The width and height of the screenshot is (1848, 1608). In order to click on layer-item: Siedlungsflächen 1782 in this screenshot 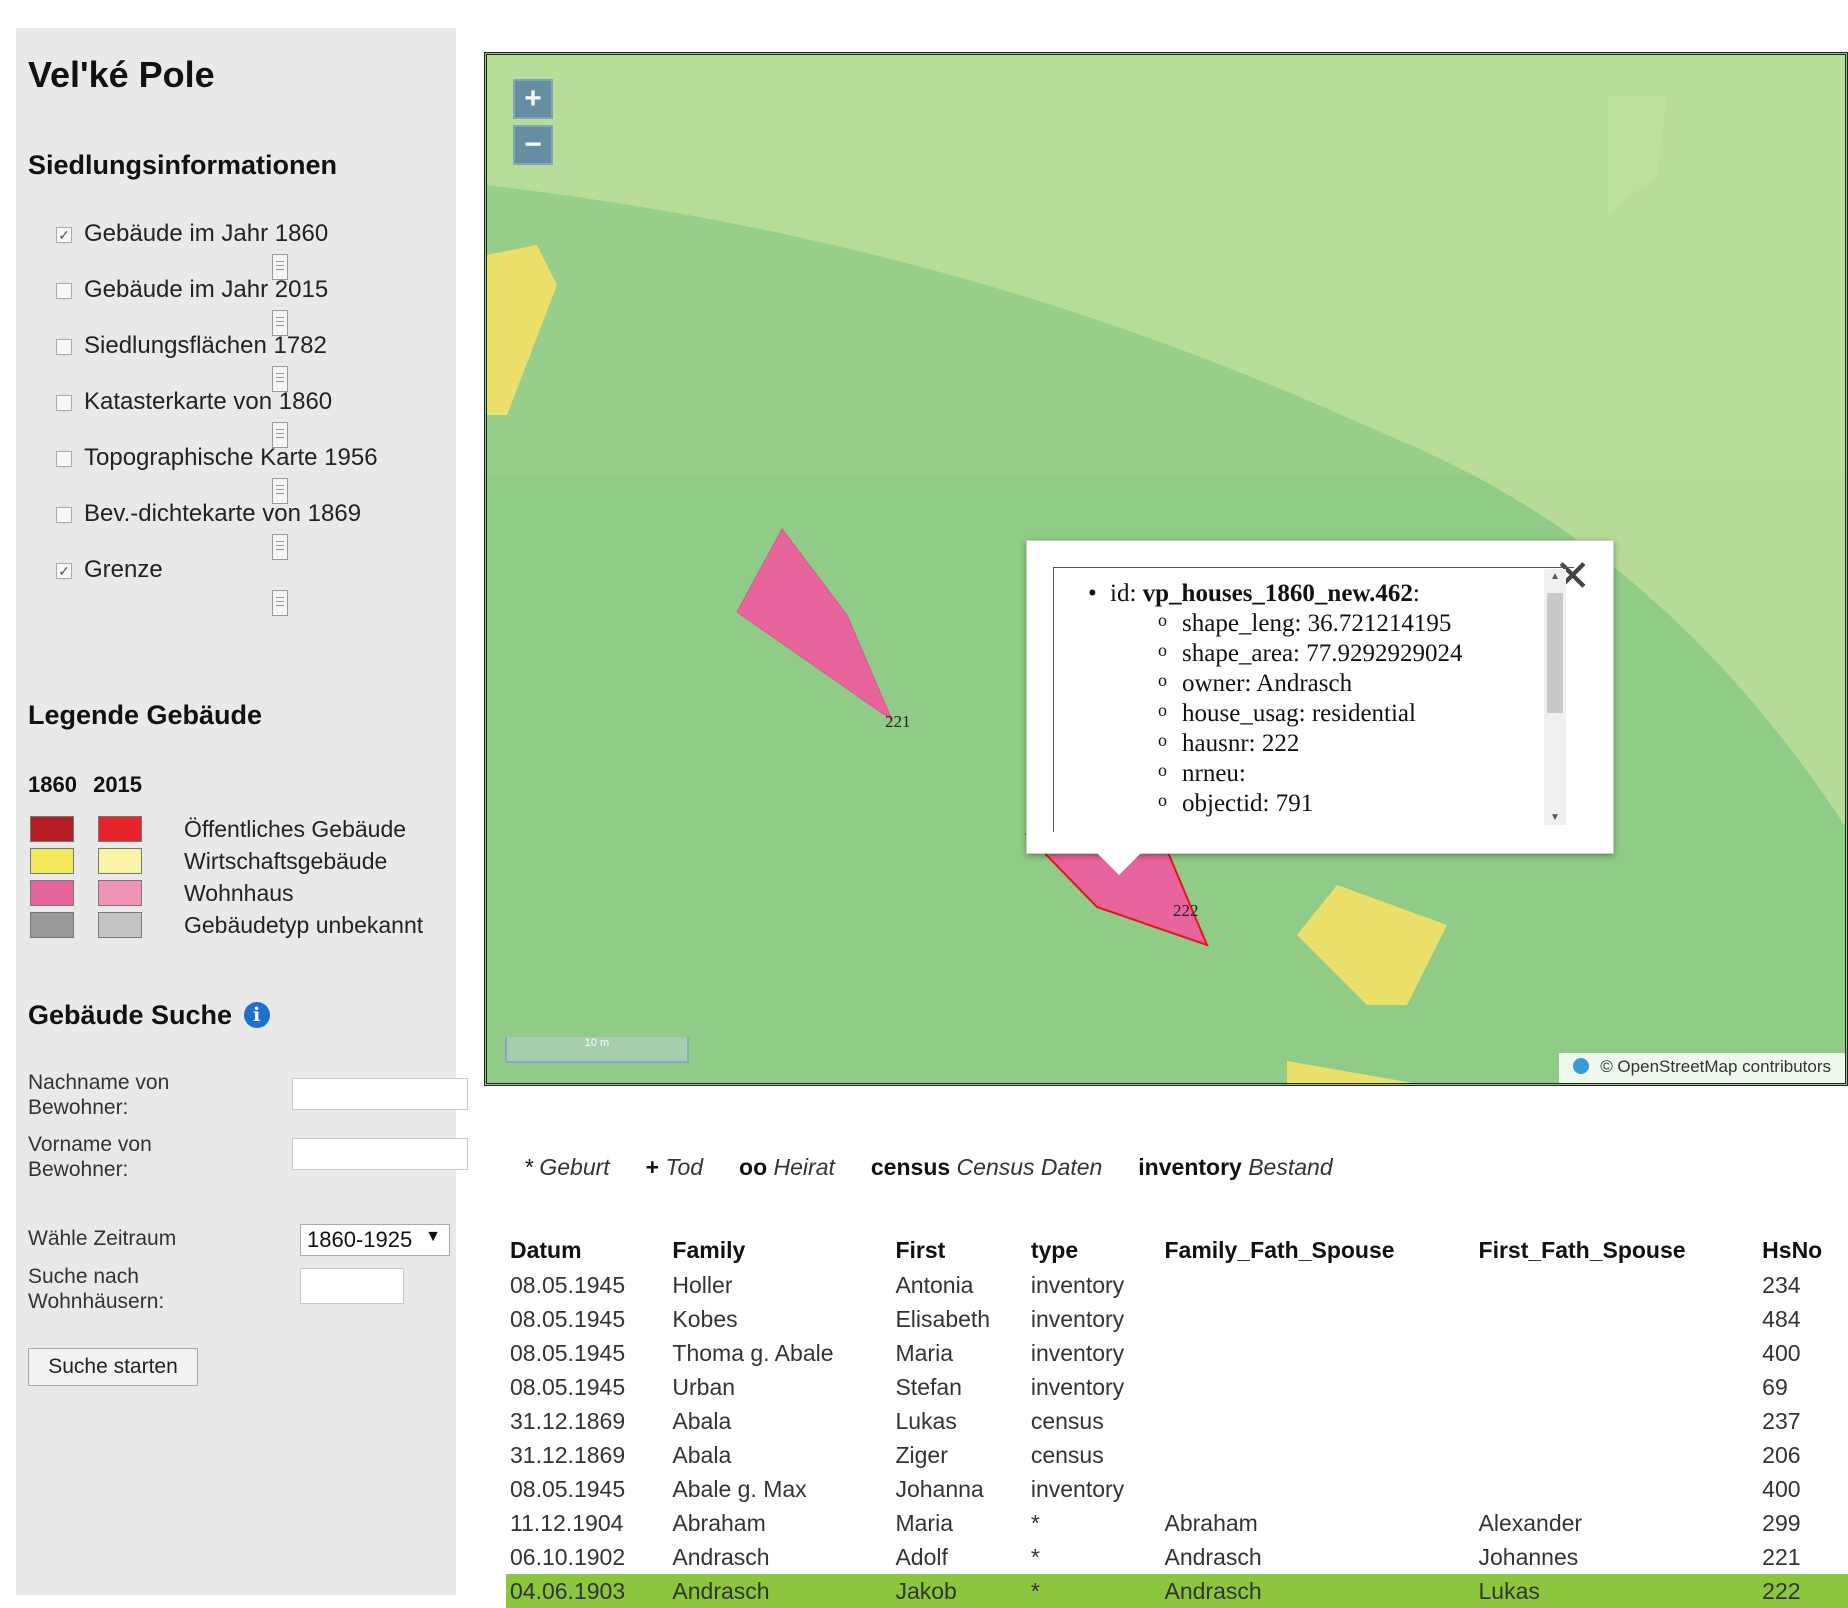, I will do `click(246, 361)`.